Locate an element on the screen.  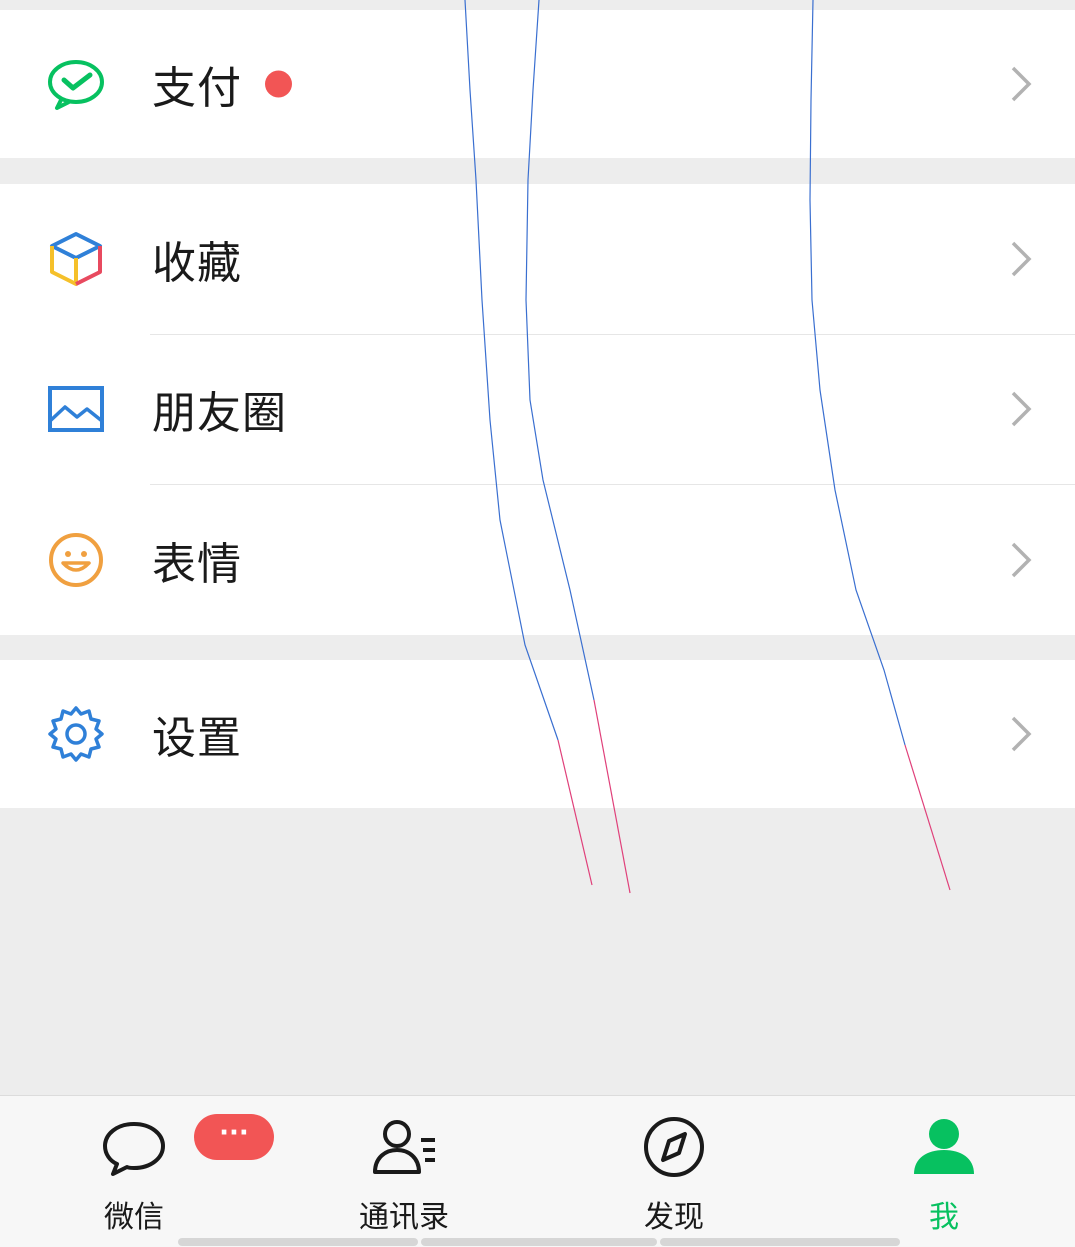
compass-icon is located at coordinates (674, 1147).